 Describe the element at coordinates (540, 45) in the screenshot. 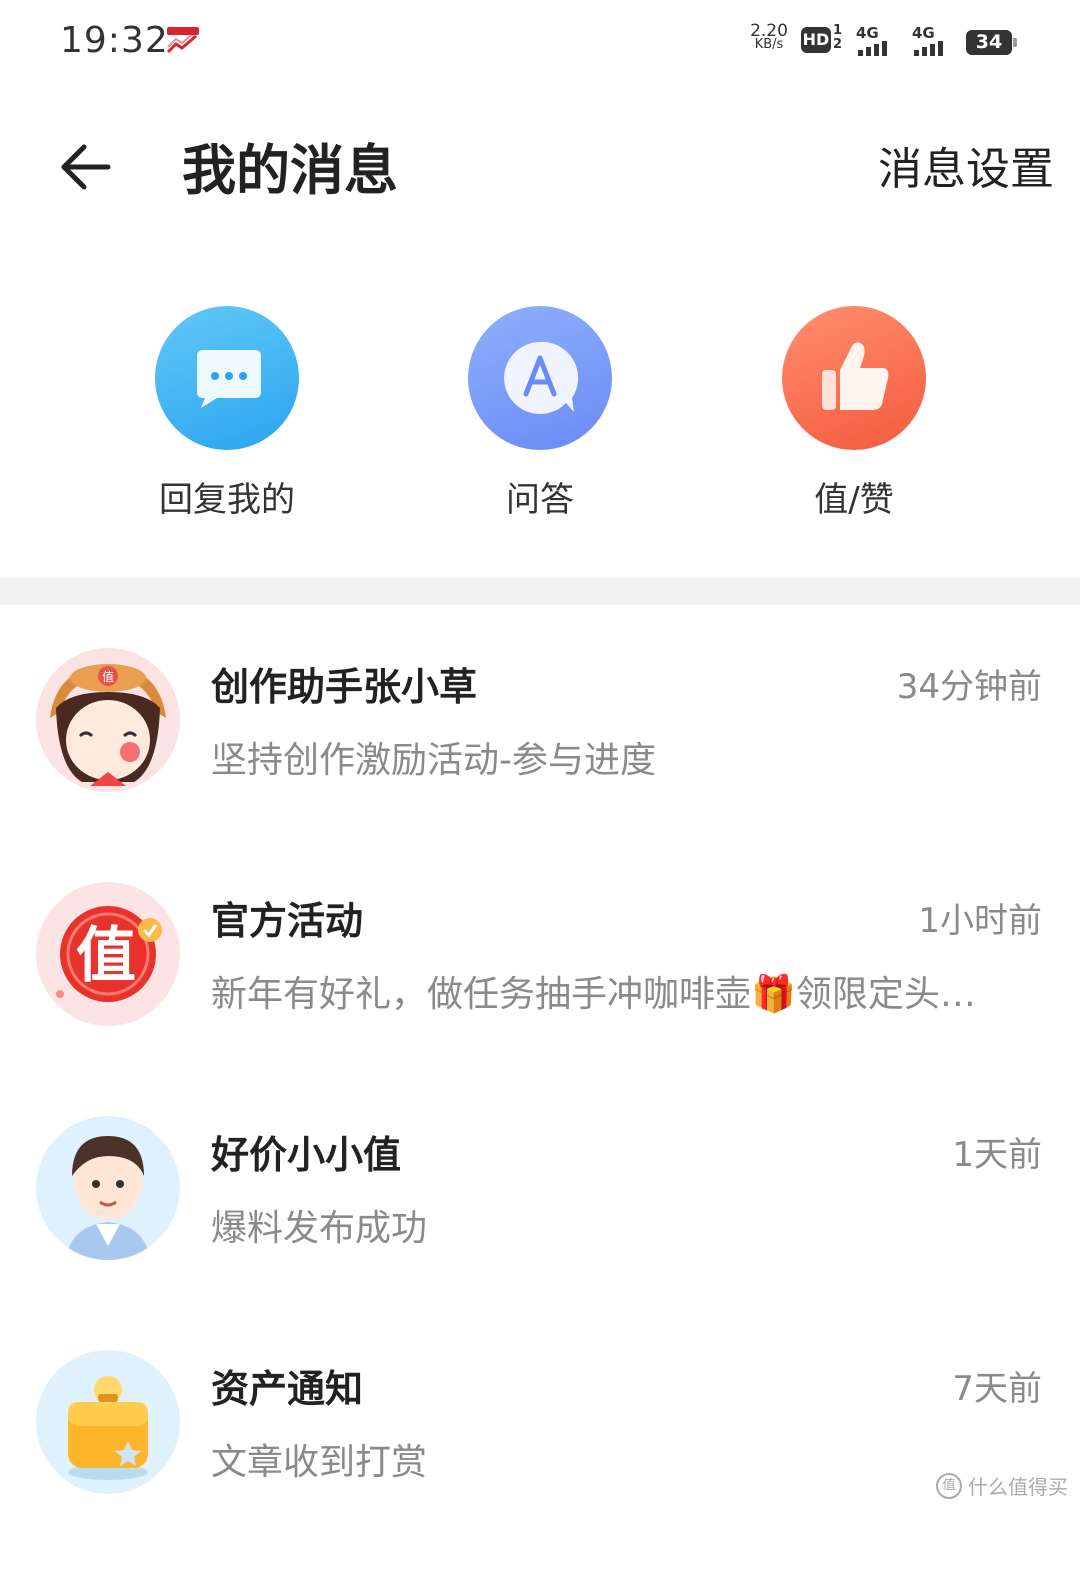

I see `status-bar: 19:32 2.20 KB/s HD 1 2 4G 4G 34` at that location.